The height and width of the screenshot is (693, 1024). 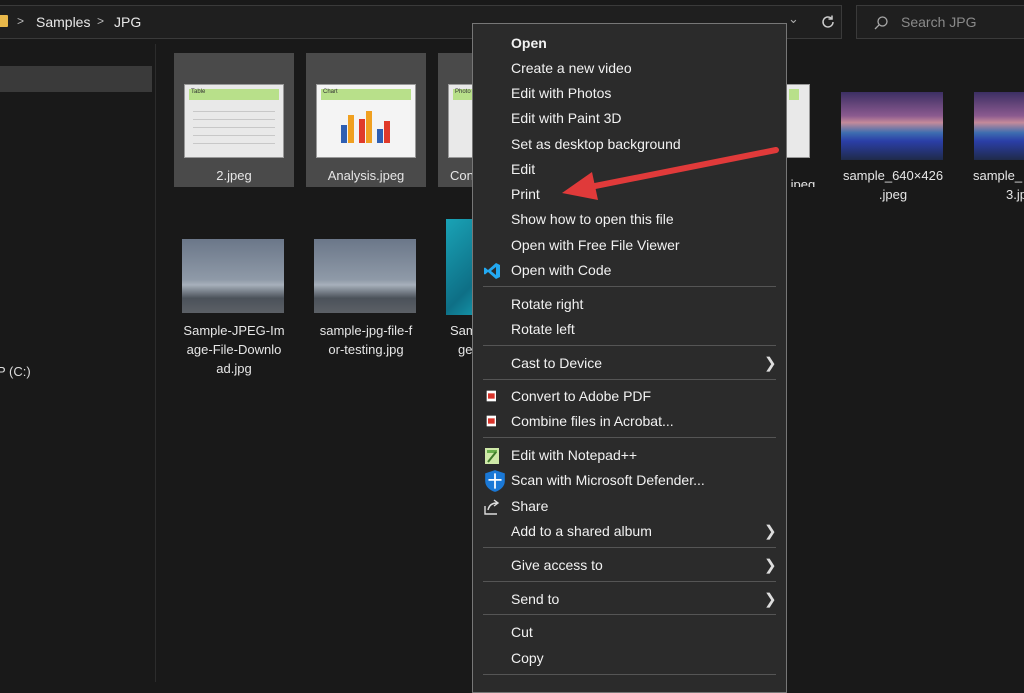 I want to click on menu-item-share: Share, so click(x=629, y=506).